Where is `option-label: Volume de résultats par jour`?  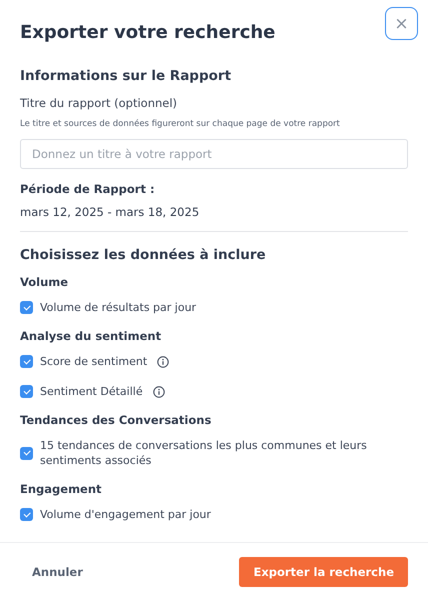
option-label: Volume de résultats par jour is located at coordinates (118, 307).